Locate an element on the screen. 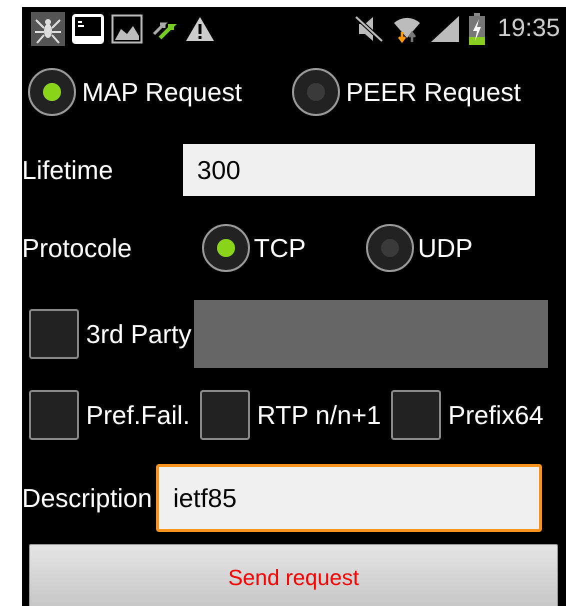  checkbox-option: 3rd Party is located at coordinates (110, 334).